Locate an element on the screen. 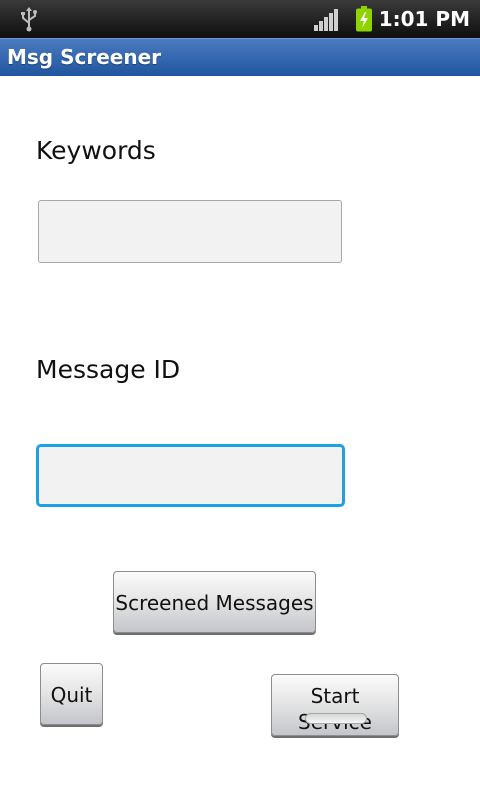 The height and width of the screenshot is (800, 480). start-service-label: Start Service is located at coordinates (335, 709).